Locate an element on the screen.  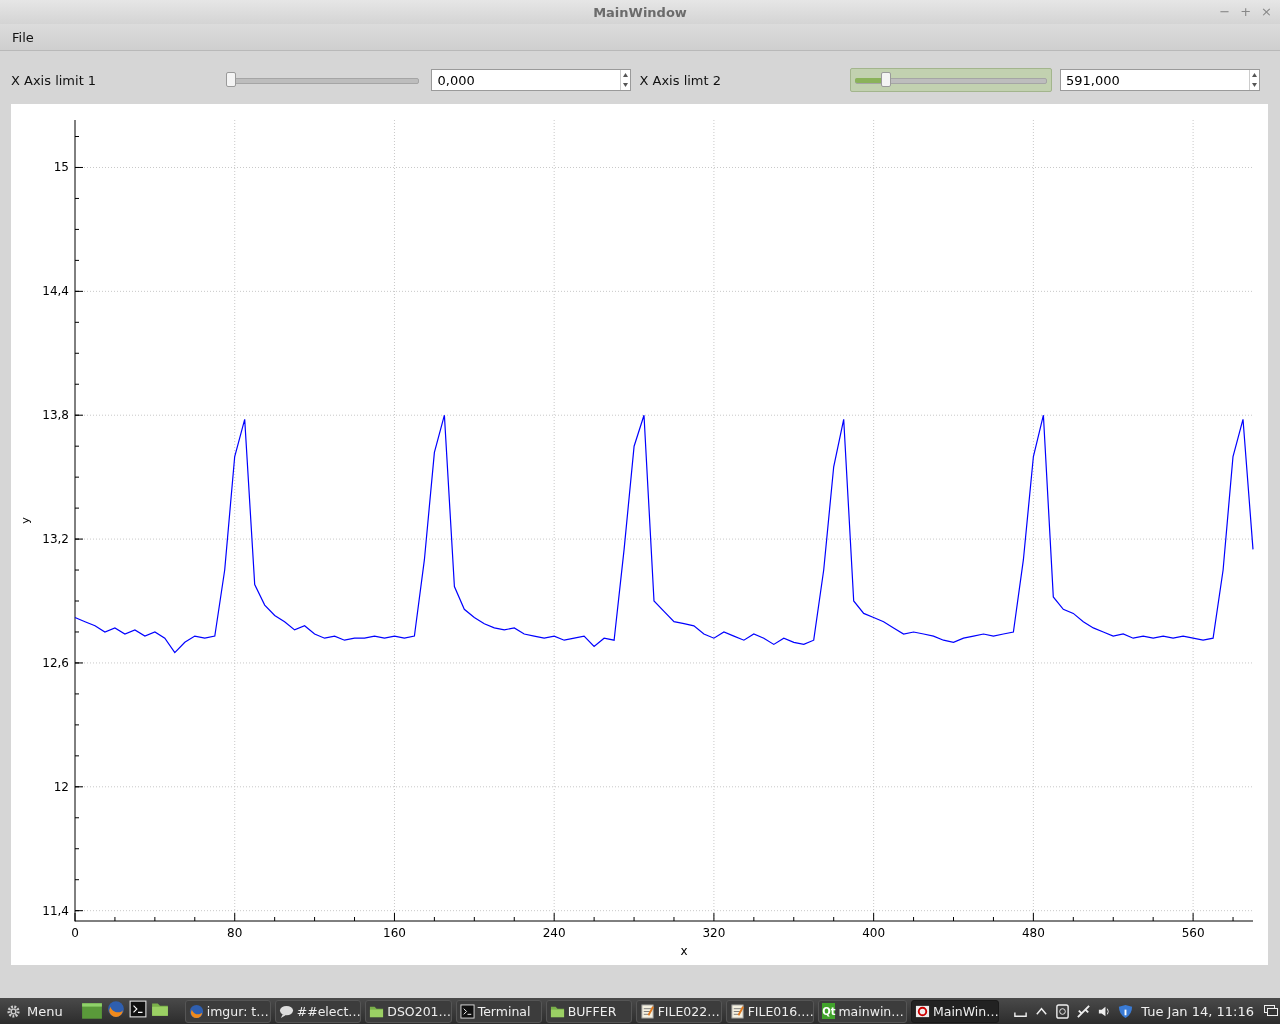
slider-label: X Axis limit 1 is located at coordinates (54, 80).